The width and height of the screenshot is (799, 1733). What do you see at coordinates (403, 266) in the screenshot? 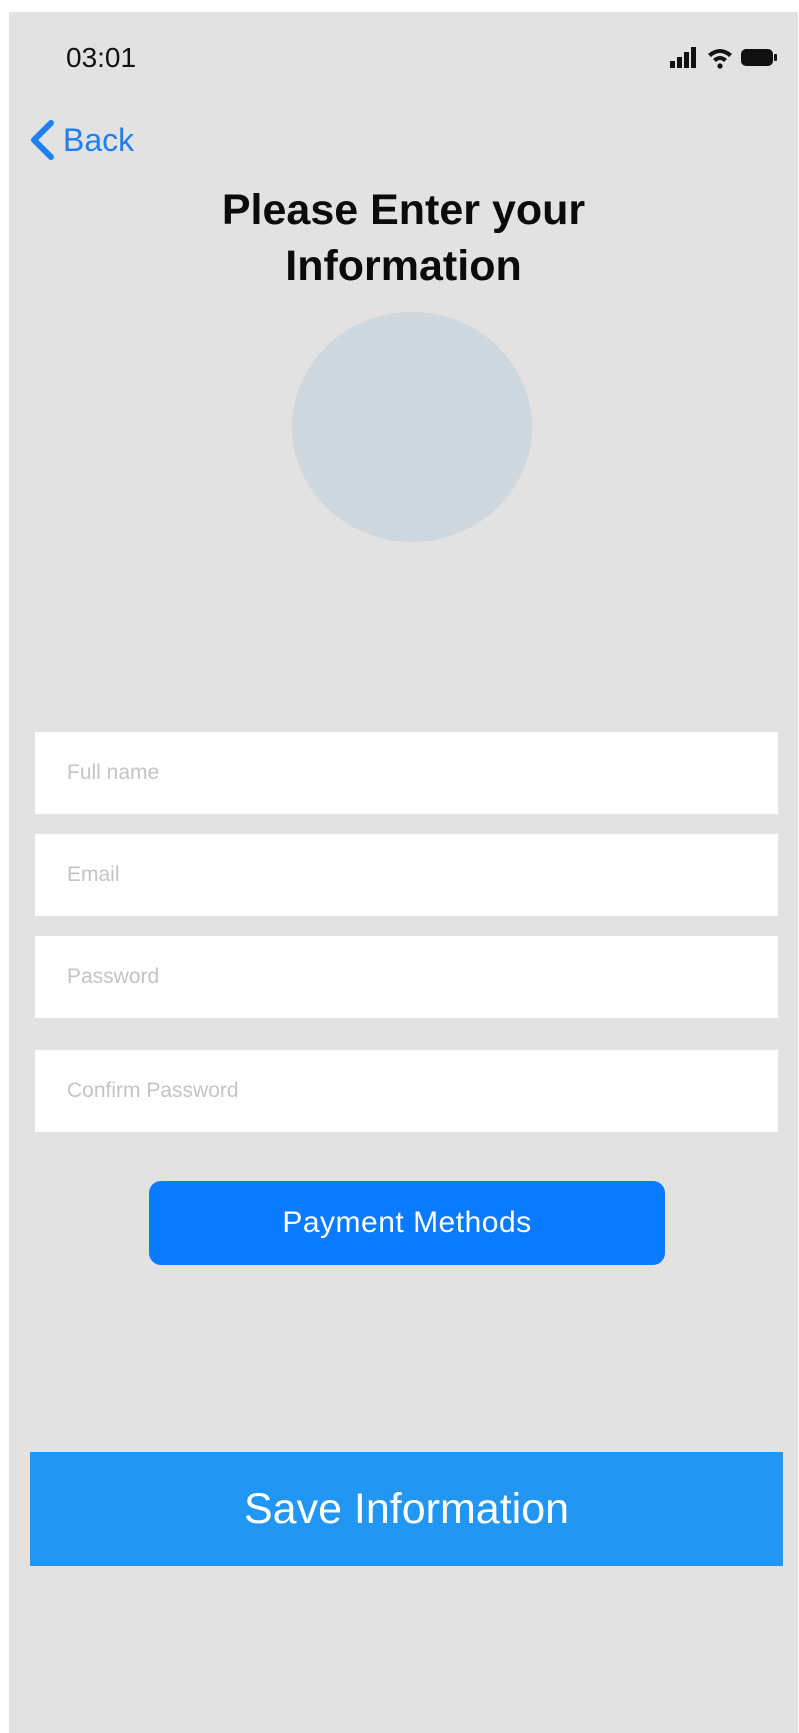
I see `page-title-line2: Information` at bounding box center [403, 266].